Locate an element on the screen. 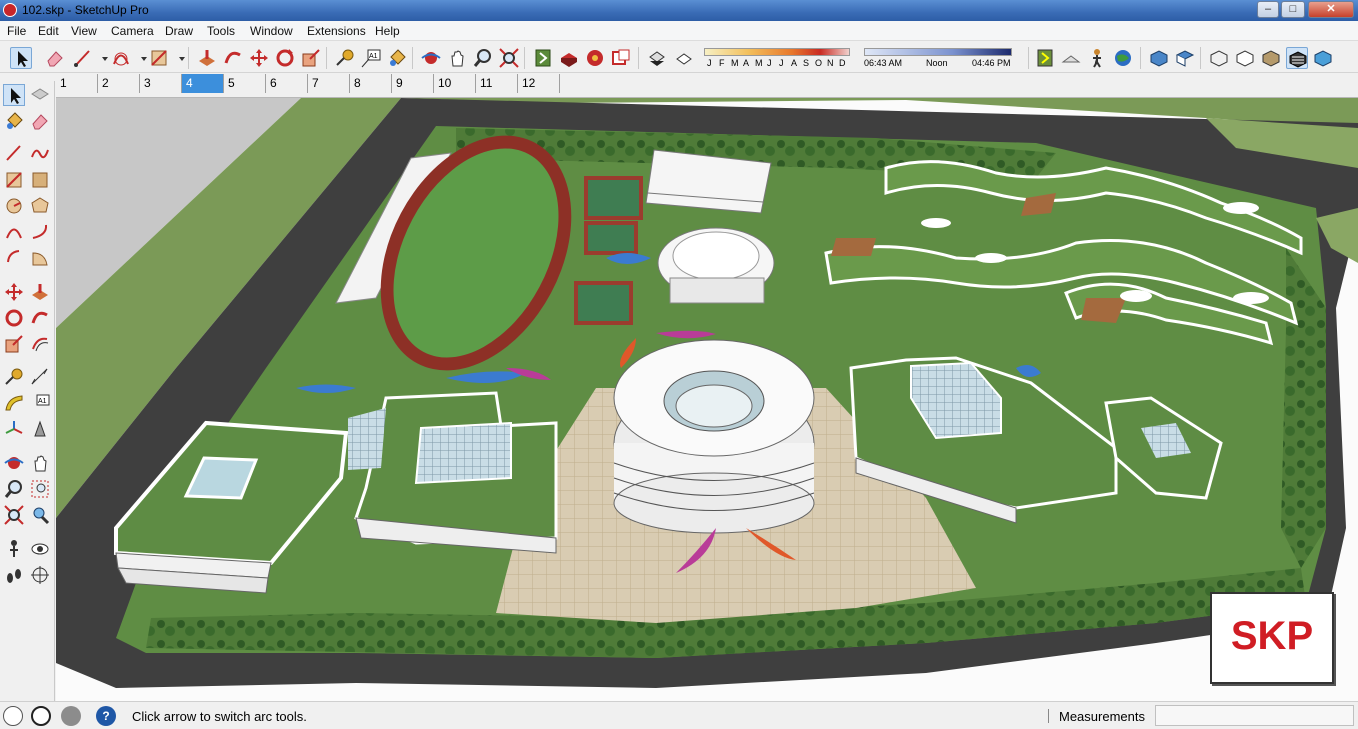 The height and width of the screenshot is (729, 1358). help-icon: ? is located at coordinates (106, 716).